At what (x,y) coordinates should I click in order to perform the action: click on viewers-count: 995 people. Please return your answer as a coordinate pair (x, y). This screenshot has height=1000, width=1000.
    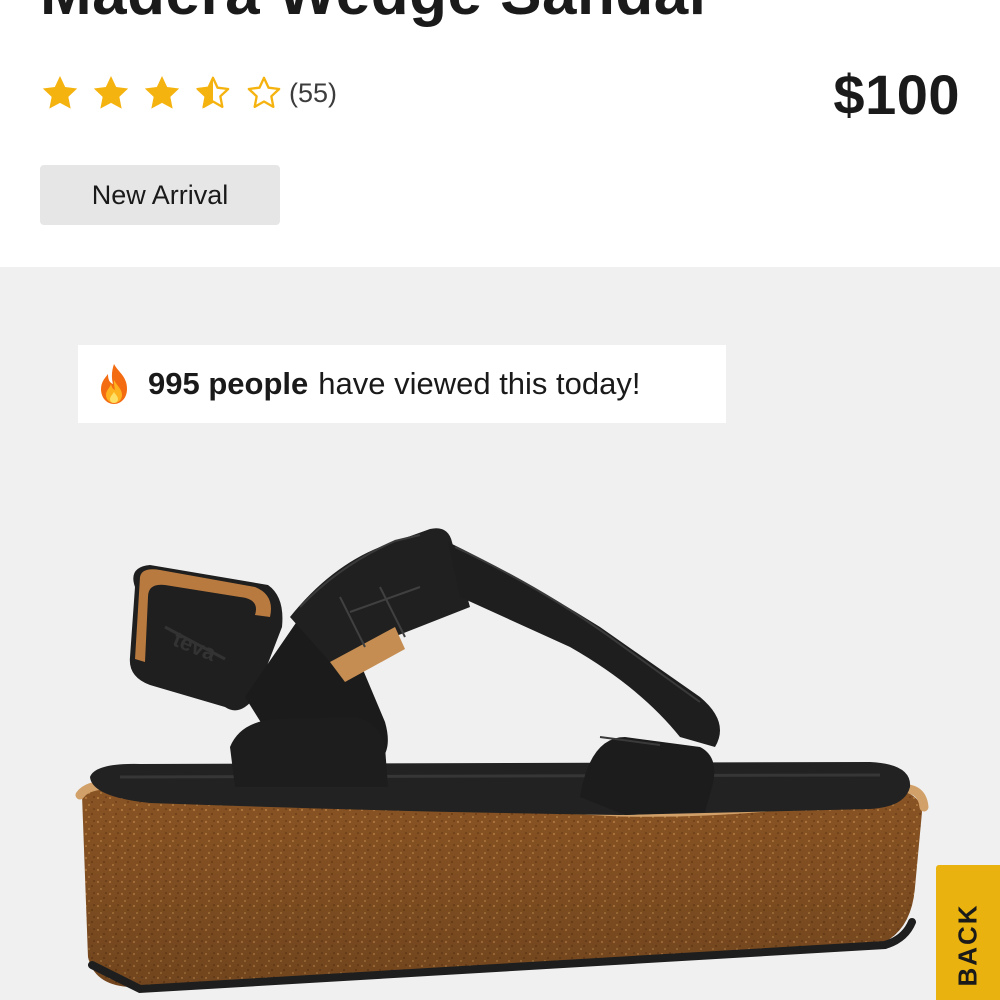
    Looking at the image, I should click on (228, 383).